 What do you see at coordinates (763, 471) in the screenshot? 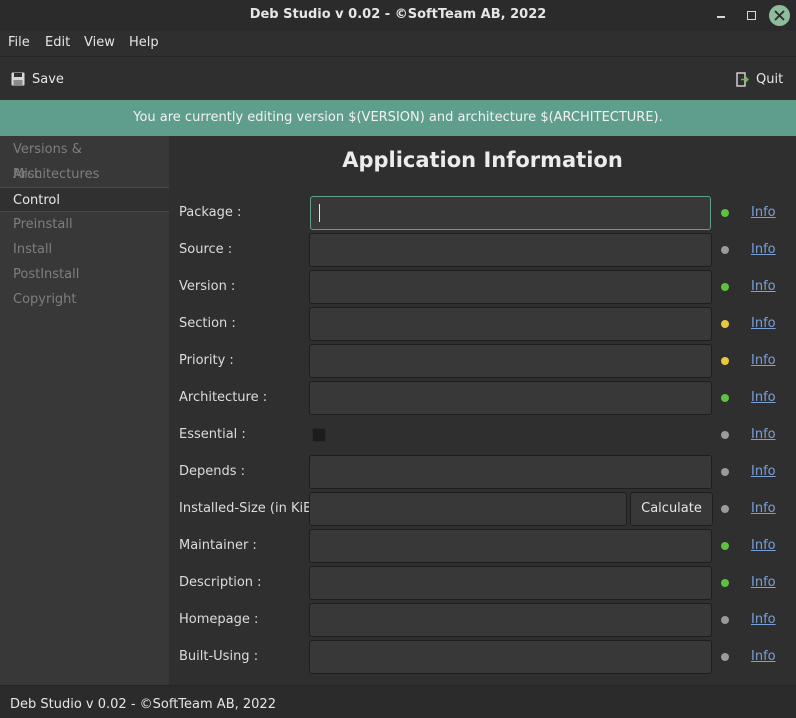
I see `info-link-depends: Info` at bounding box center [763, 471].